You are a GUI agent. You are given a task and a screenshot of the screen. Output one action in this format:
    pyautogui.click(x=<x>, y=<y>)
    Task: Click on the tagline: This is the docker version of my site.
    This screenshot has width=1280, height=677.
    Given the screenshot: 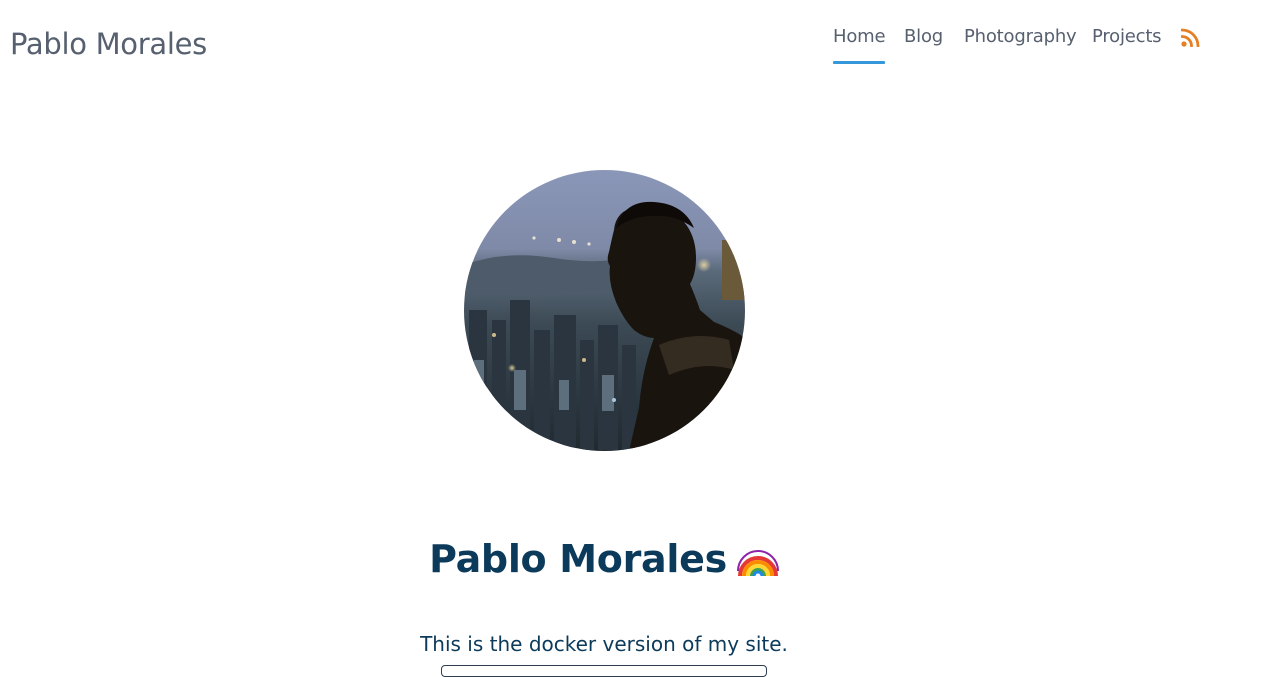 What is the action you would take?
    pyautogui.click(x=604, y=644)
    